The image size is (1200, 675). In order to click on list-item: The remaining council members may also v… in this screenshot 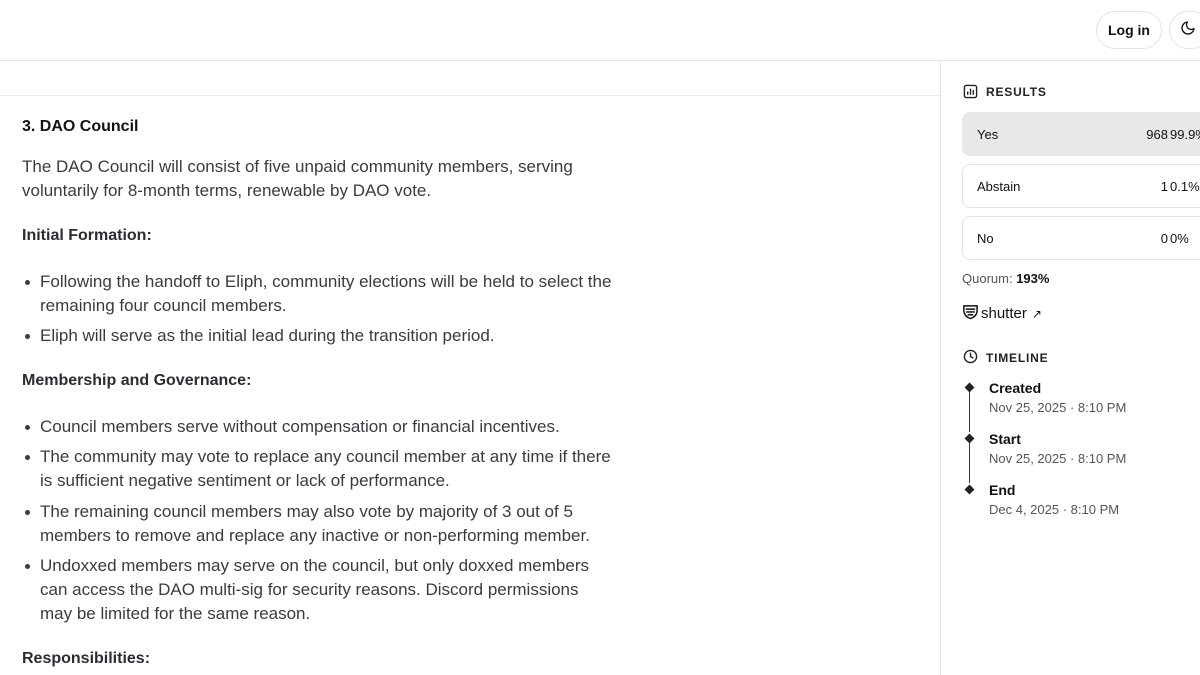, I will do `click(317, 524)`.